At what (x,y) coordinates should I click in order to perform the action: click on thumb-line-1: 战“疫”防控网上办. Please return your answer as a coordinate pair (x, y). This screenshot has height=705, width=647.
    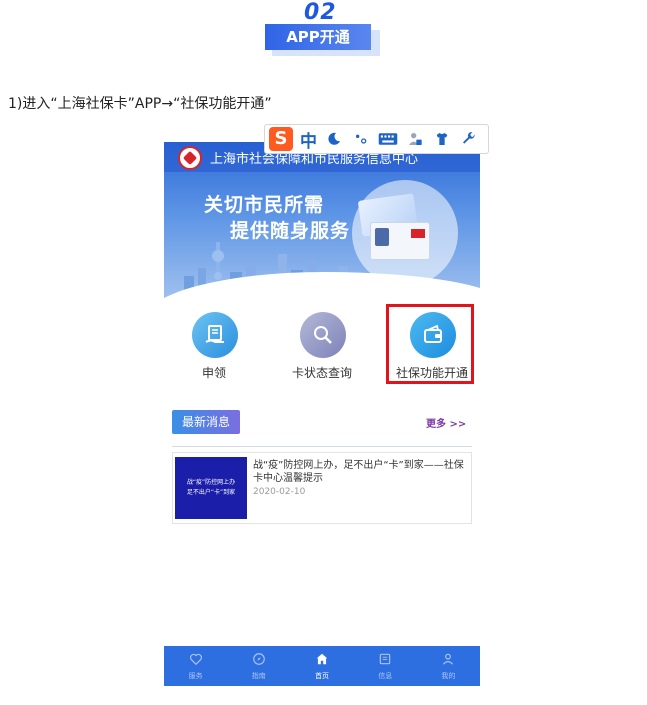
    Looking at the image, I should click on (211, 482).